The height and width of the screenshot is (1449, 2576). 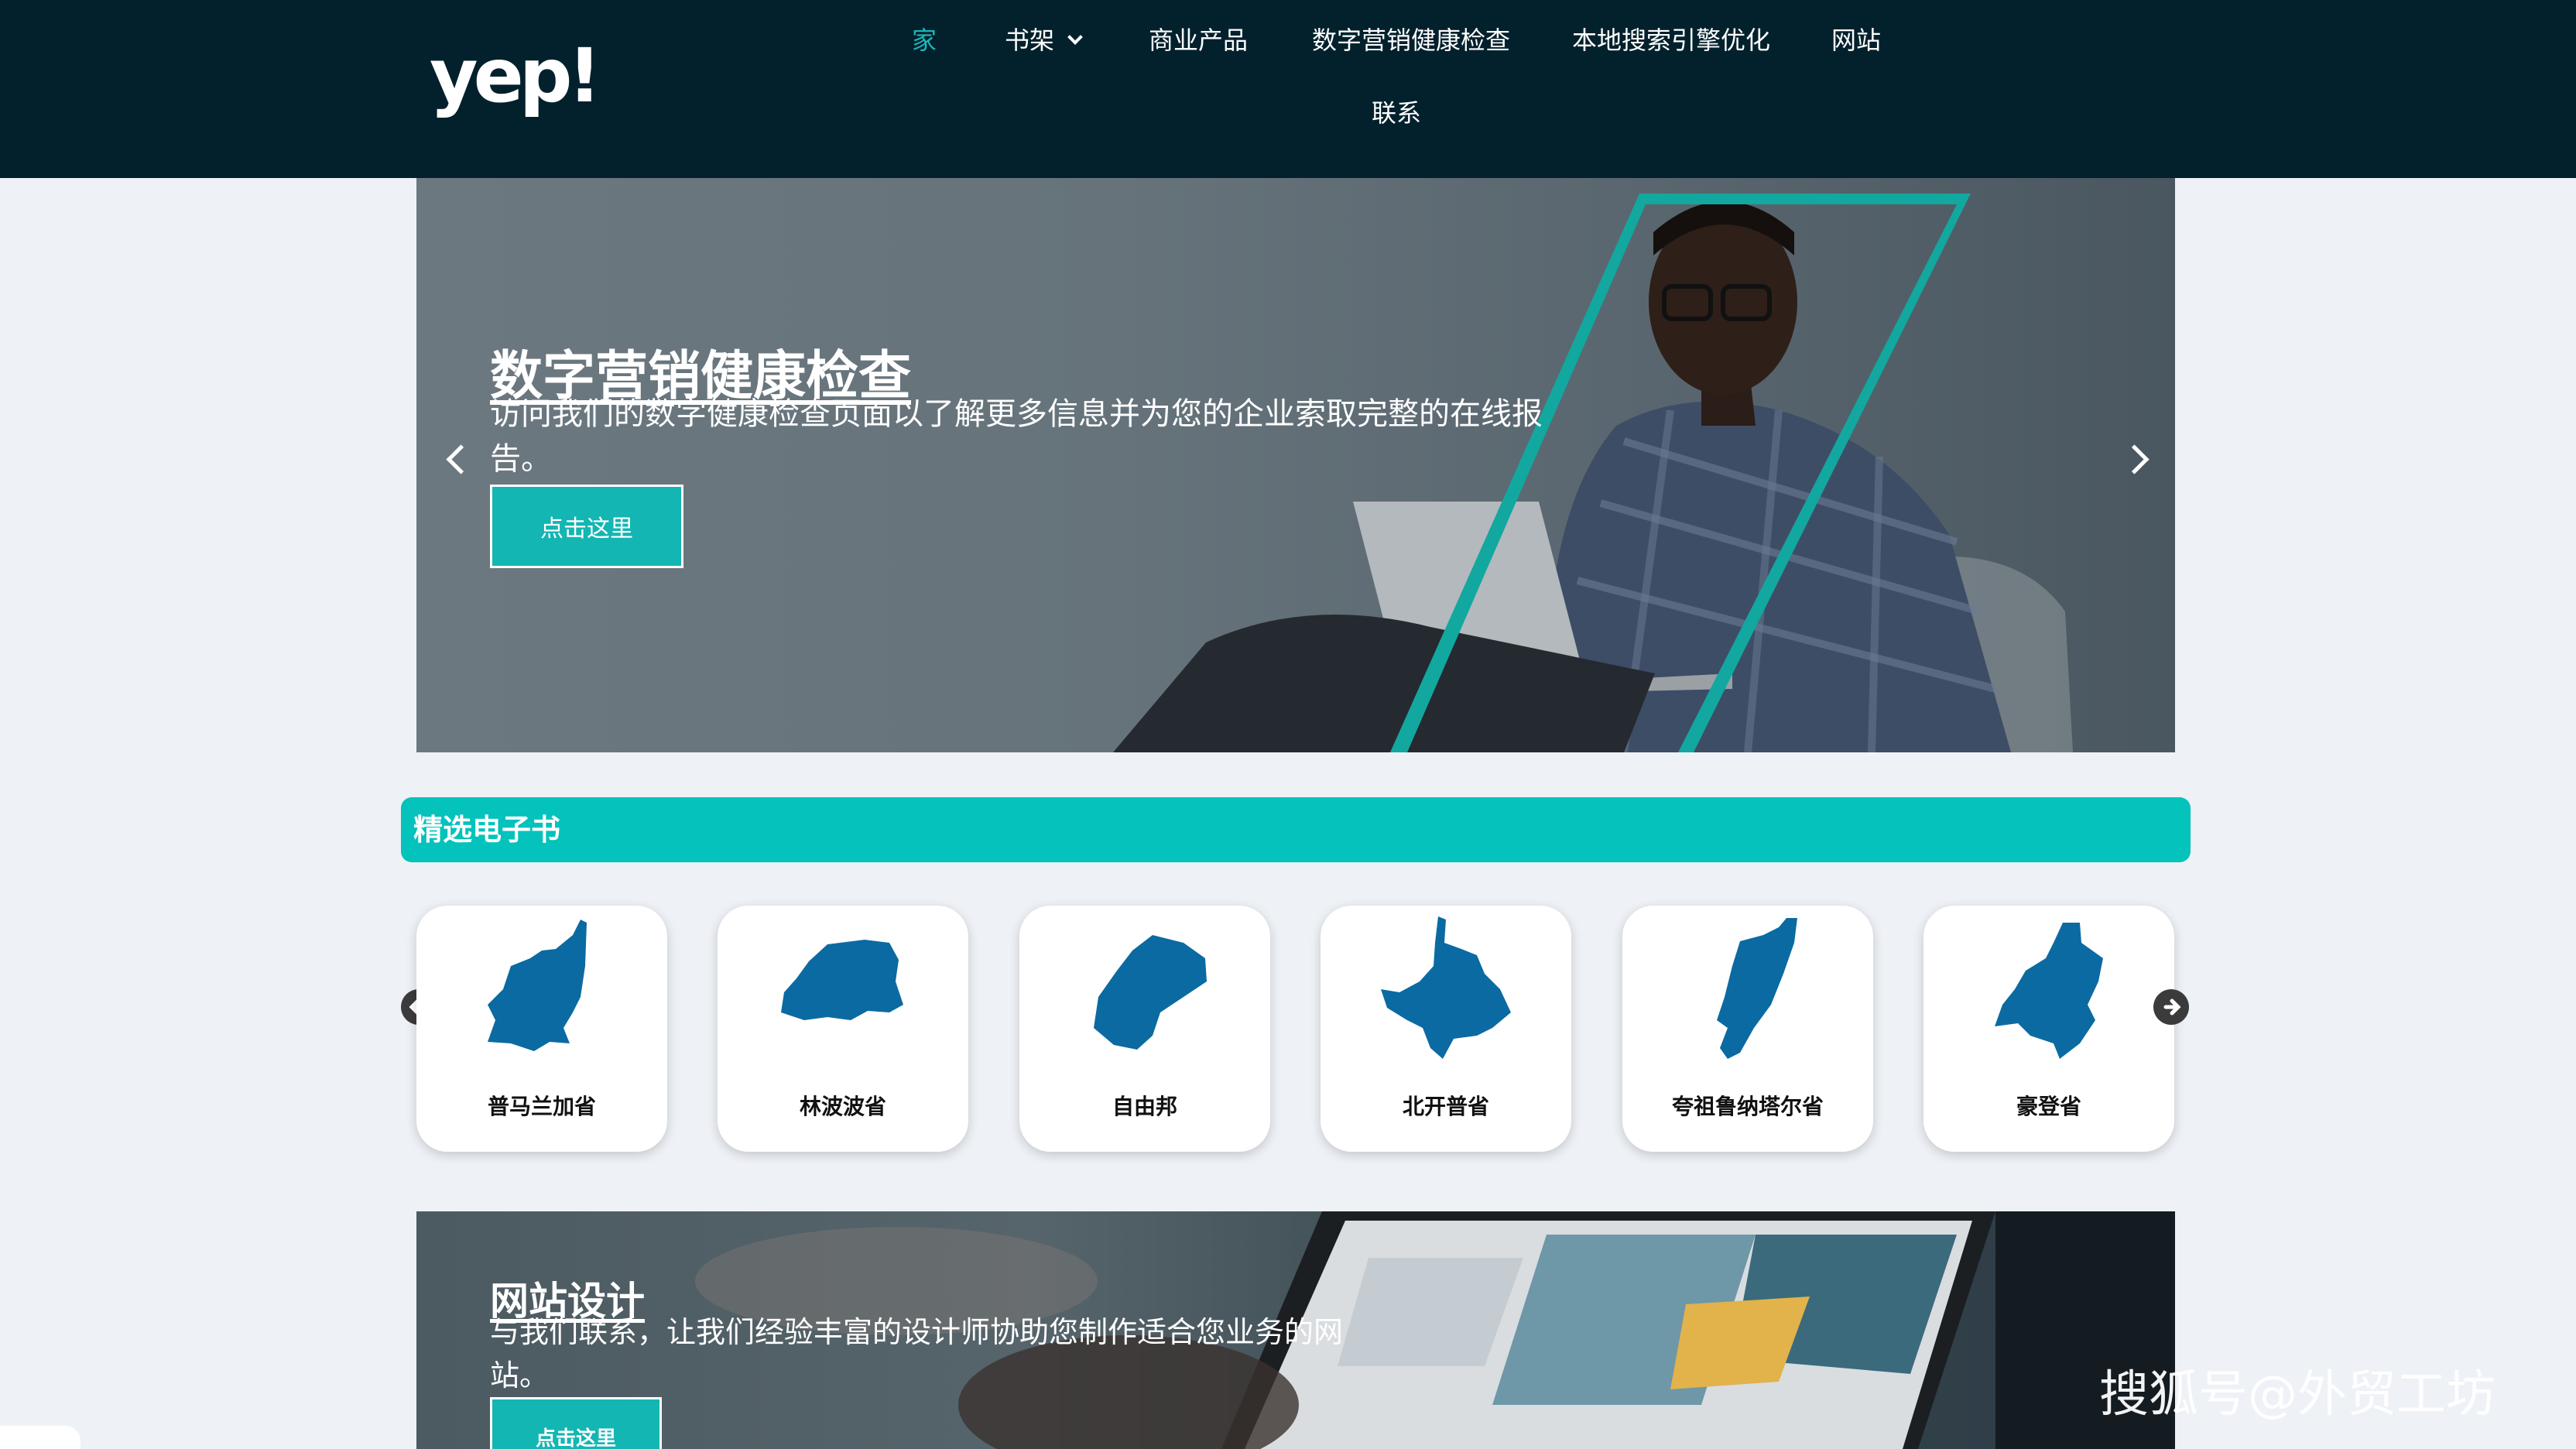 What do you see at coordinates (1030, 40) in the screenshot?
I see `nav-item-bookshelf-label: 书架` at bounding box center [1030, 40].